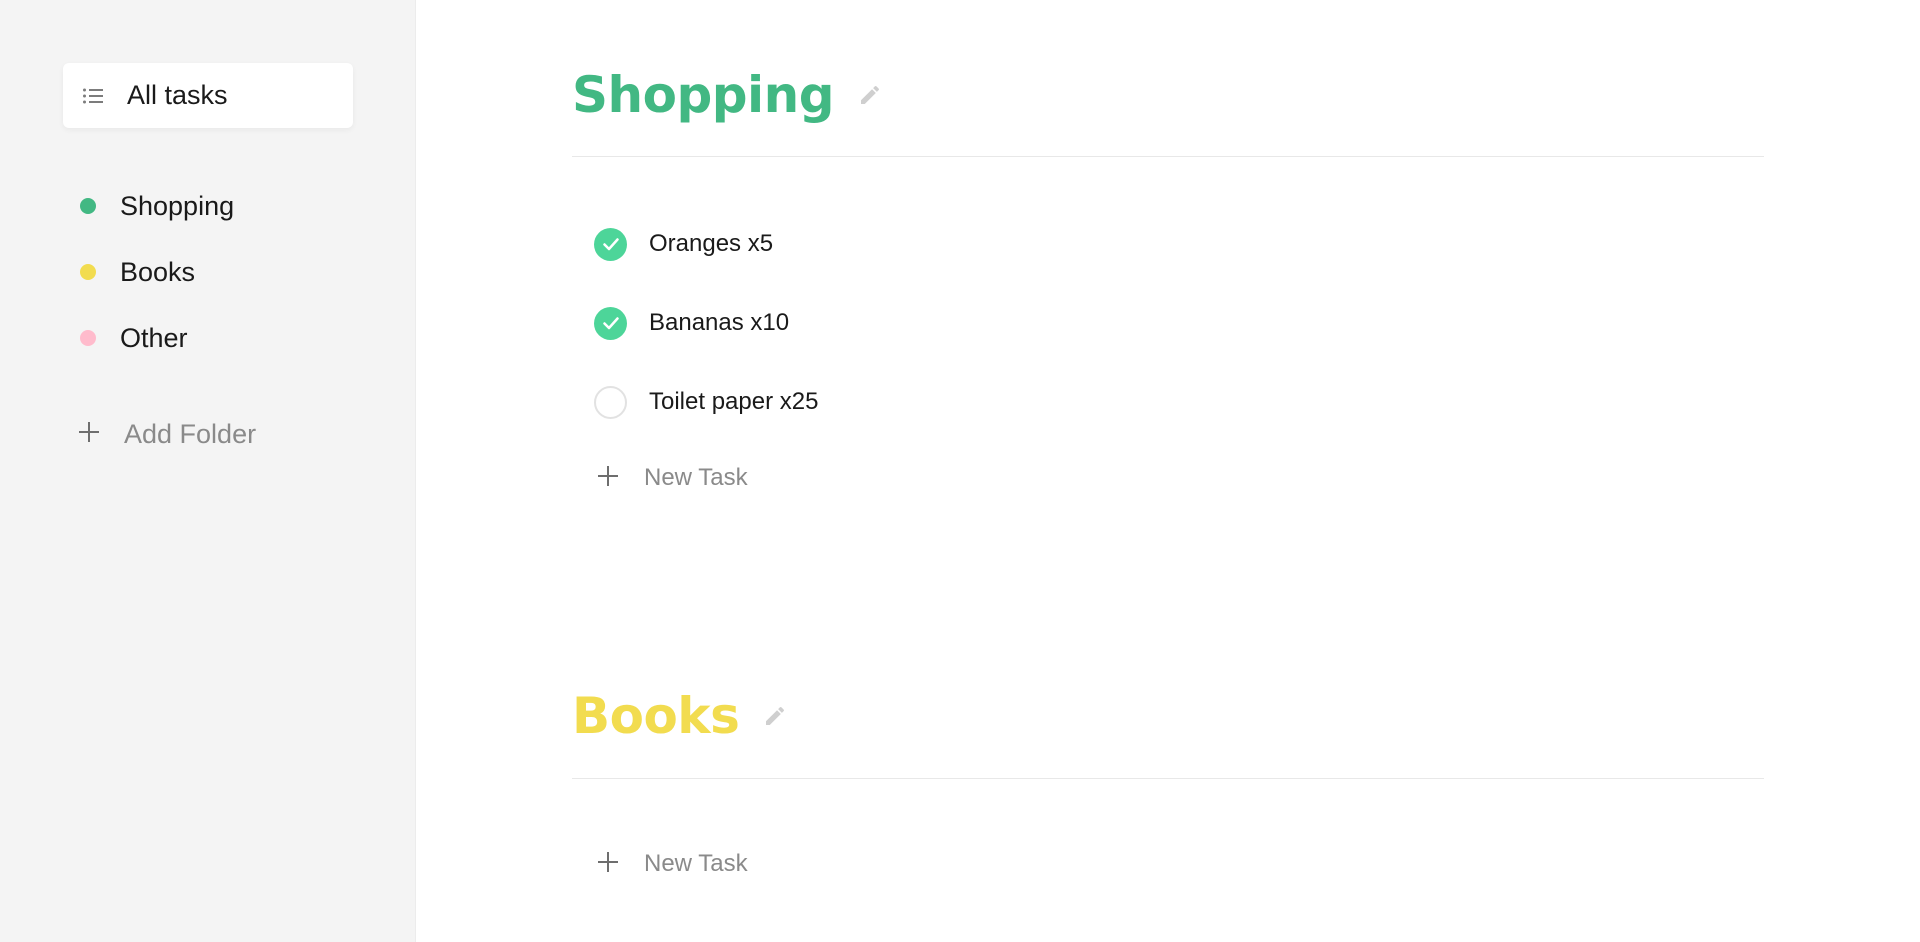 The image size is (1920, 942). I want to click on list-header: Shopping, so click(1168, 95).